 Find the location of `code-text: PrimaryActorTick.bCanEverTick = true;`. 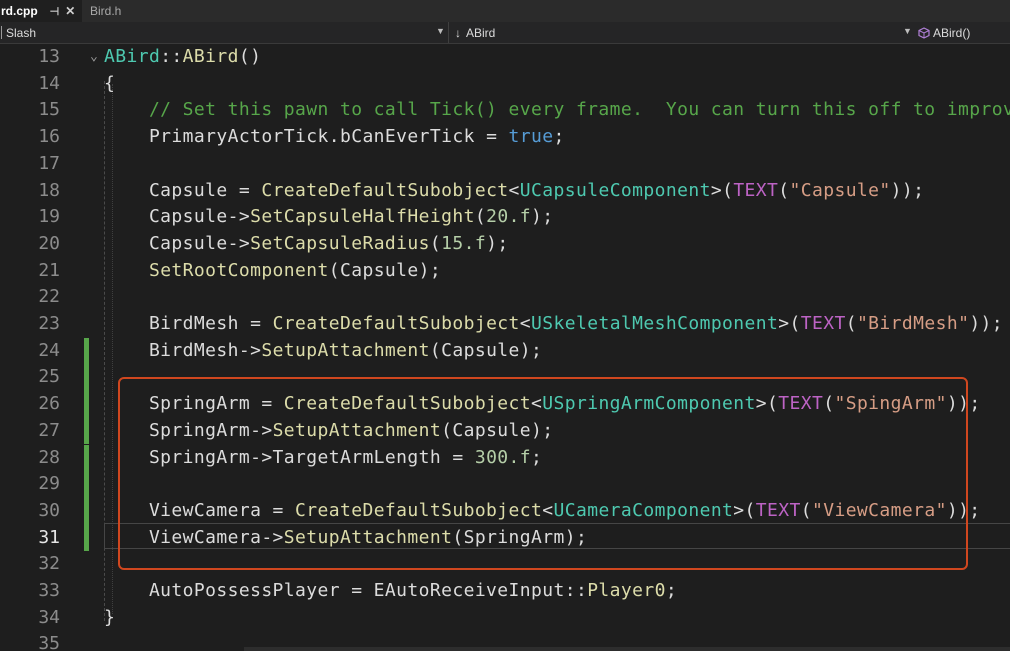

code-text: PrimaryActorTick.bCanEverTick = true; is located at coordinates (334, 137).